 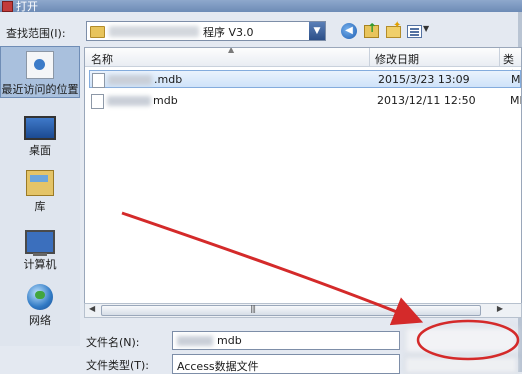 I want to click on place-label: 库, so click(x=40, y=206).